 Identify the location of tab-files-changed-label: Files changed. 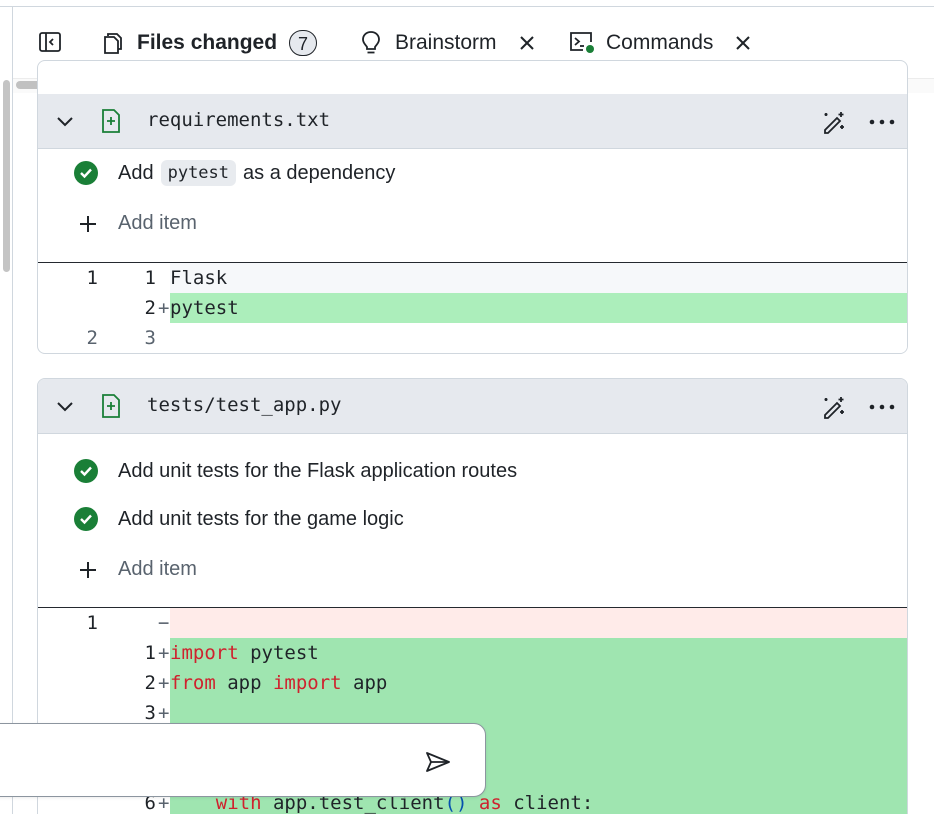
(207, 42).